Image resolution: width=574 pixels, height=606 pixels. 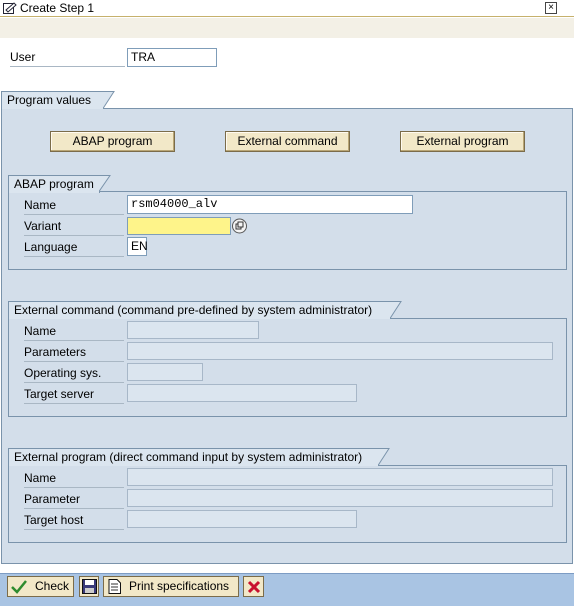 What do you see at coordinates (74, 205) in the screenshot?
I see `abap-name-label: Name` at bounding box center [74, 205].